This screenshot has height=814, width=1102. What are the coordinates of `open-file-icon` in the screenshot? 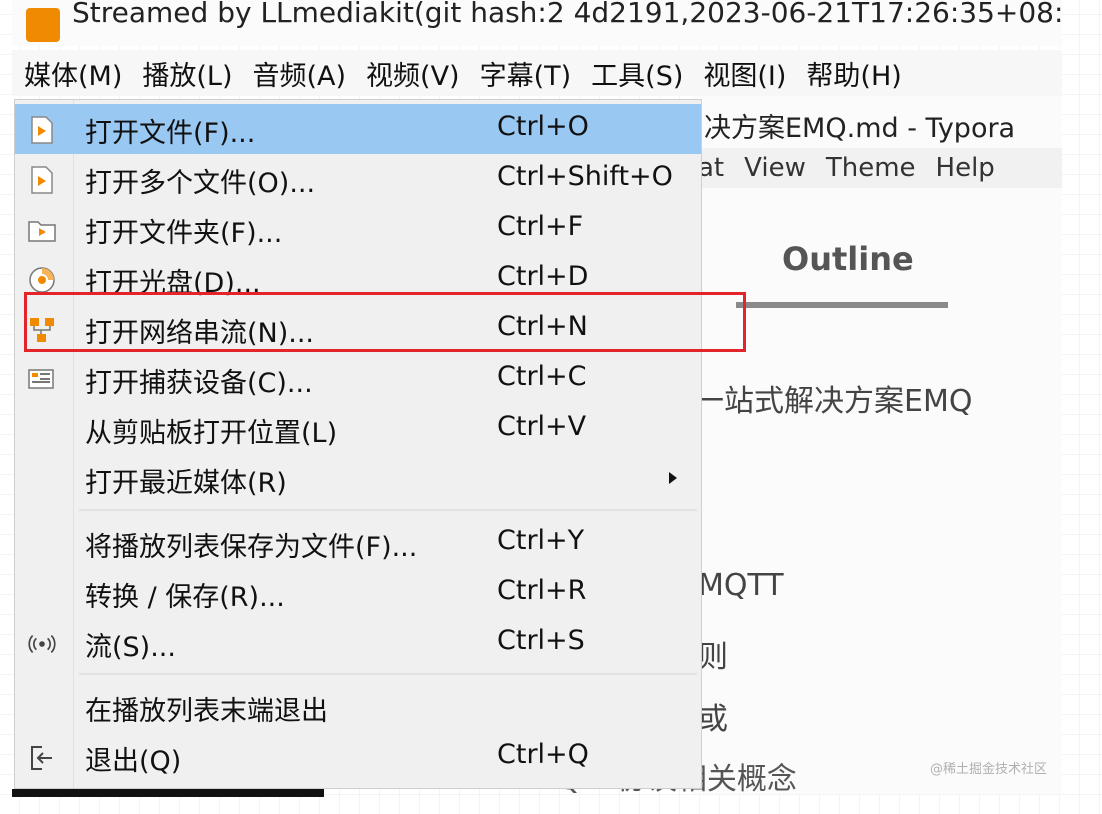 It's located at (42, 130).